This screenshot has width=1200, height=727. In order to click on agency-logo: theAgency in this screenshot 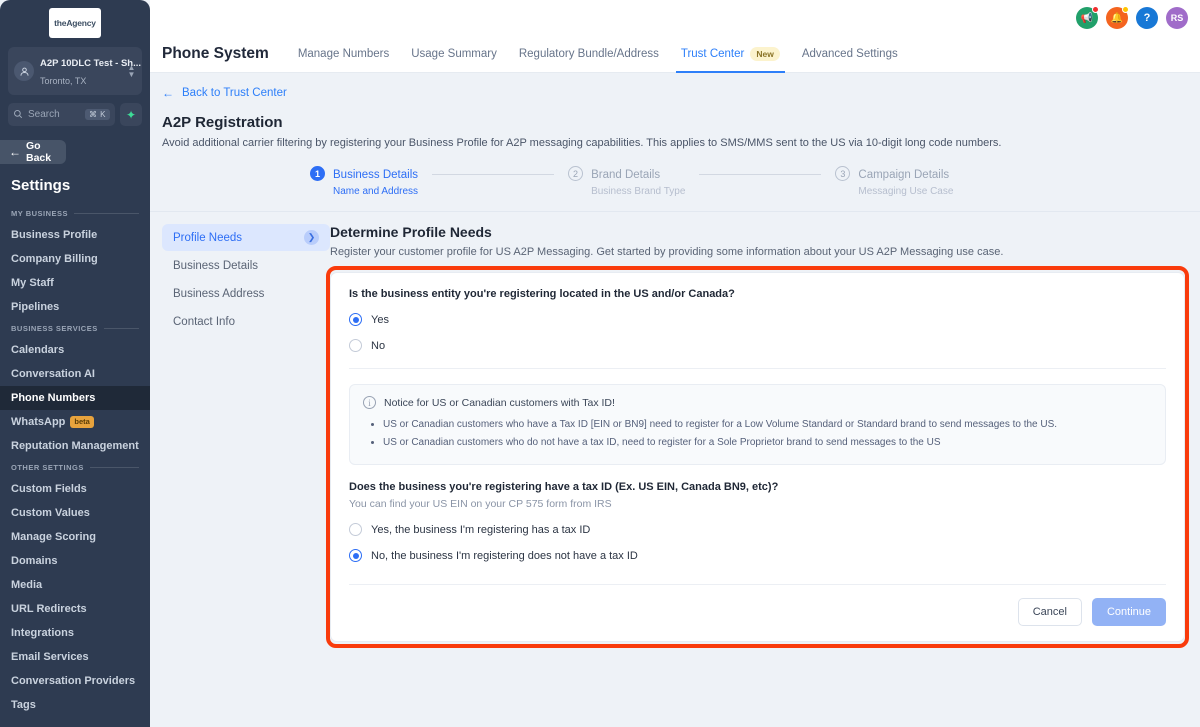, I will do `click(75, 22)`.